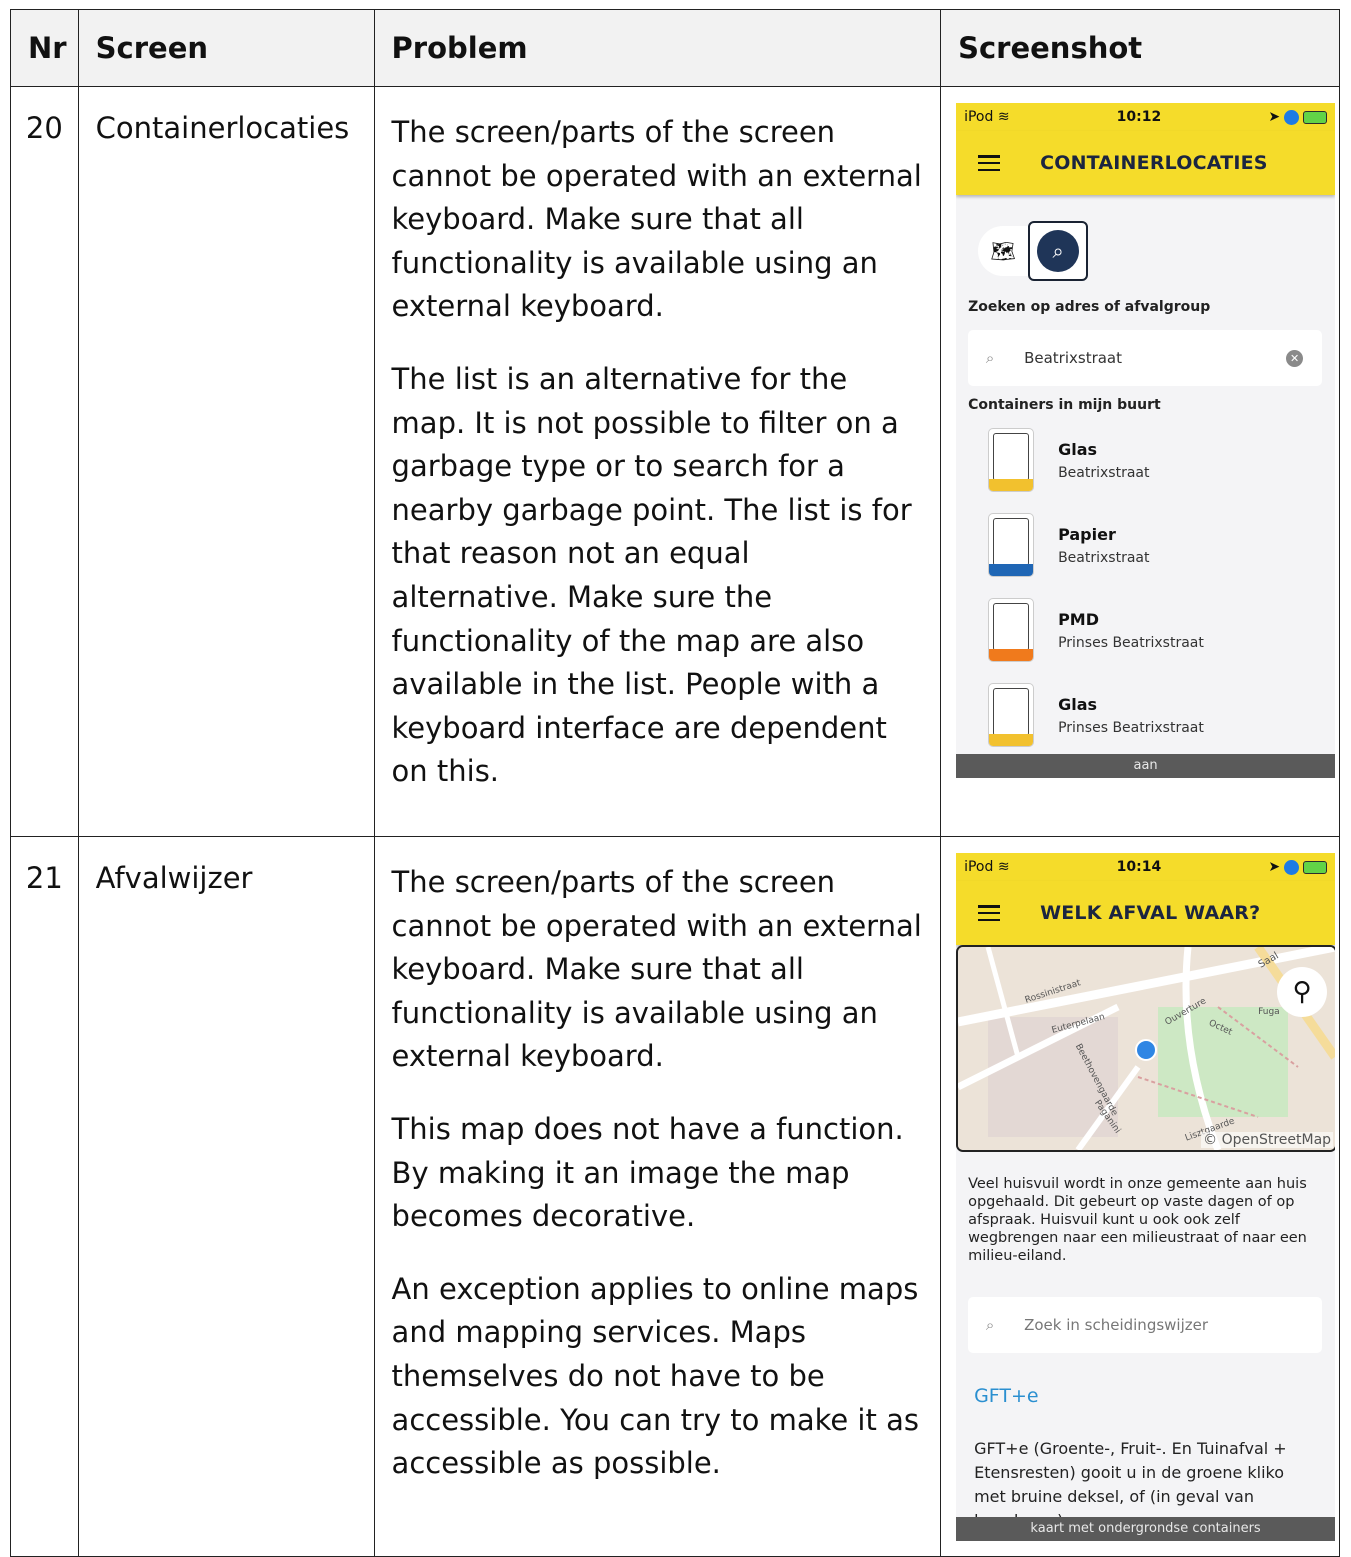 This screenshot has height=1557, width=1351. What do you see at coordinates (1006, 1396) in the screenshot?
I see `section-title: GFT+e` at bounding box center [1006, 1396].